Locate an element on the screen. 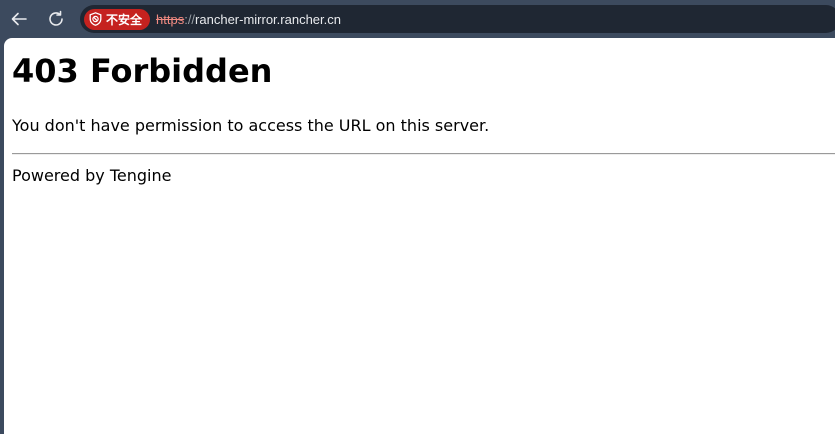 The height and width of the screenshot is (434, 835). reload-icon is located at coordinates (56, 18).